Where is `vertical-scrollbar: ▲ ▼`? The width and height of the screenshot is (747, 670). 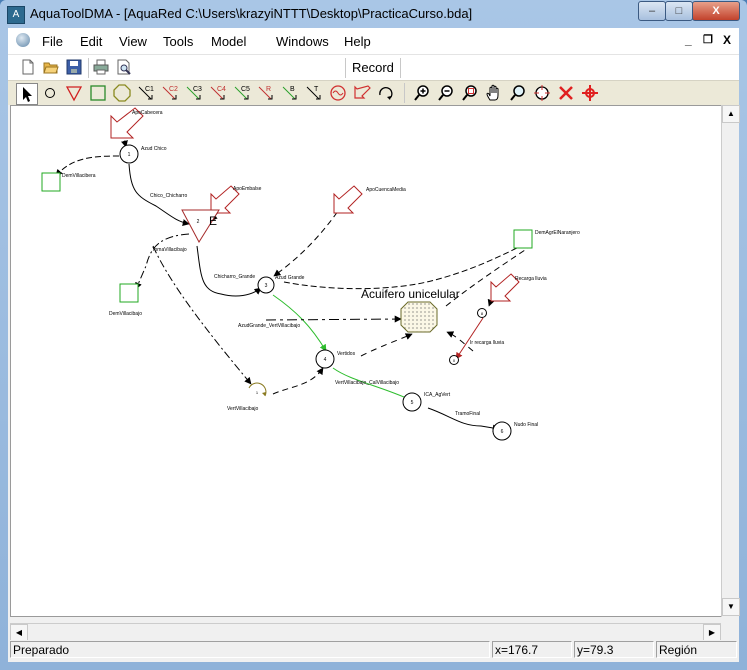 vertical-scrollbar: ▲ ▼ is located at coordinates (730, 361).